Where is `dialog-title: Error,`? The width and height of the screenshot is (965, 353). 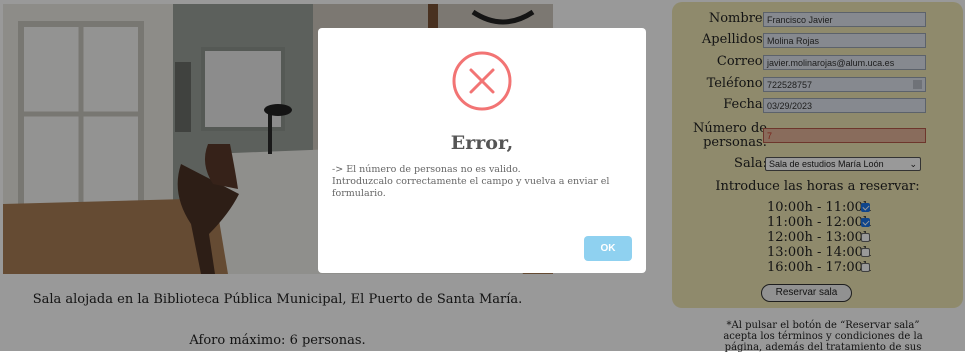 dialog-title: Error, is located at coordinates (482, 143).